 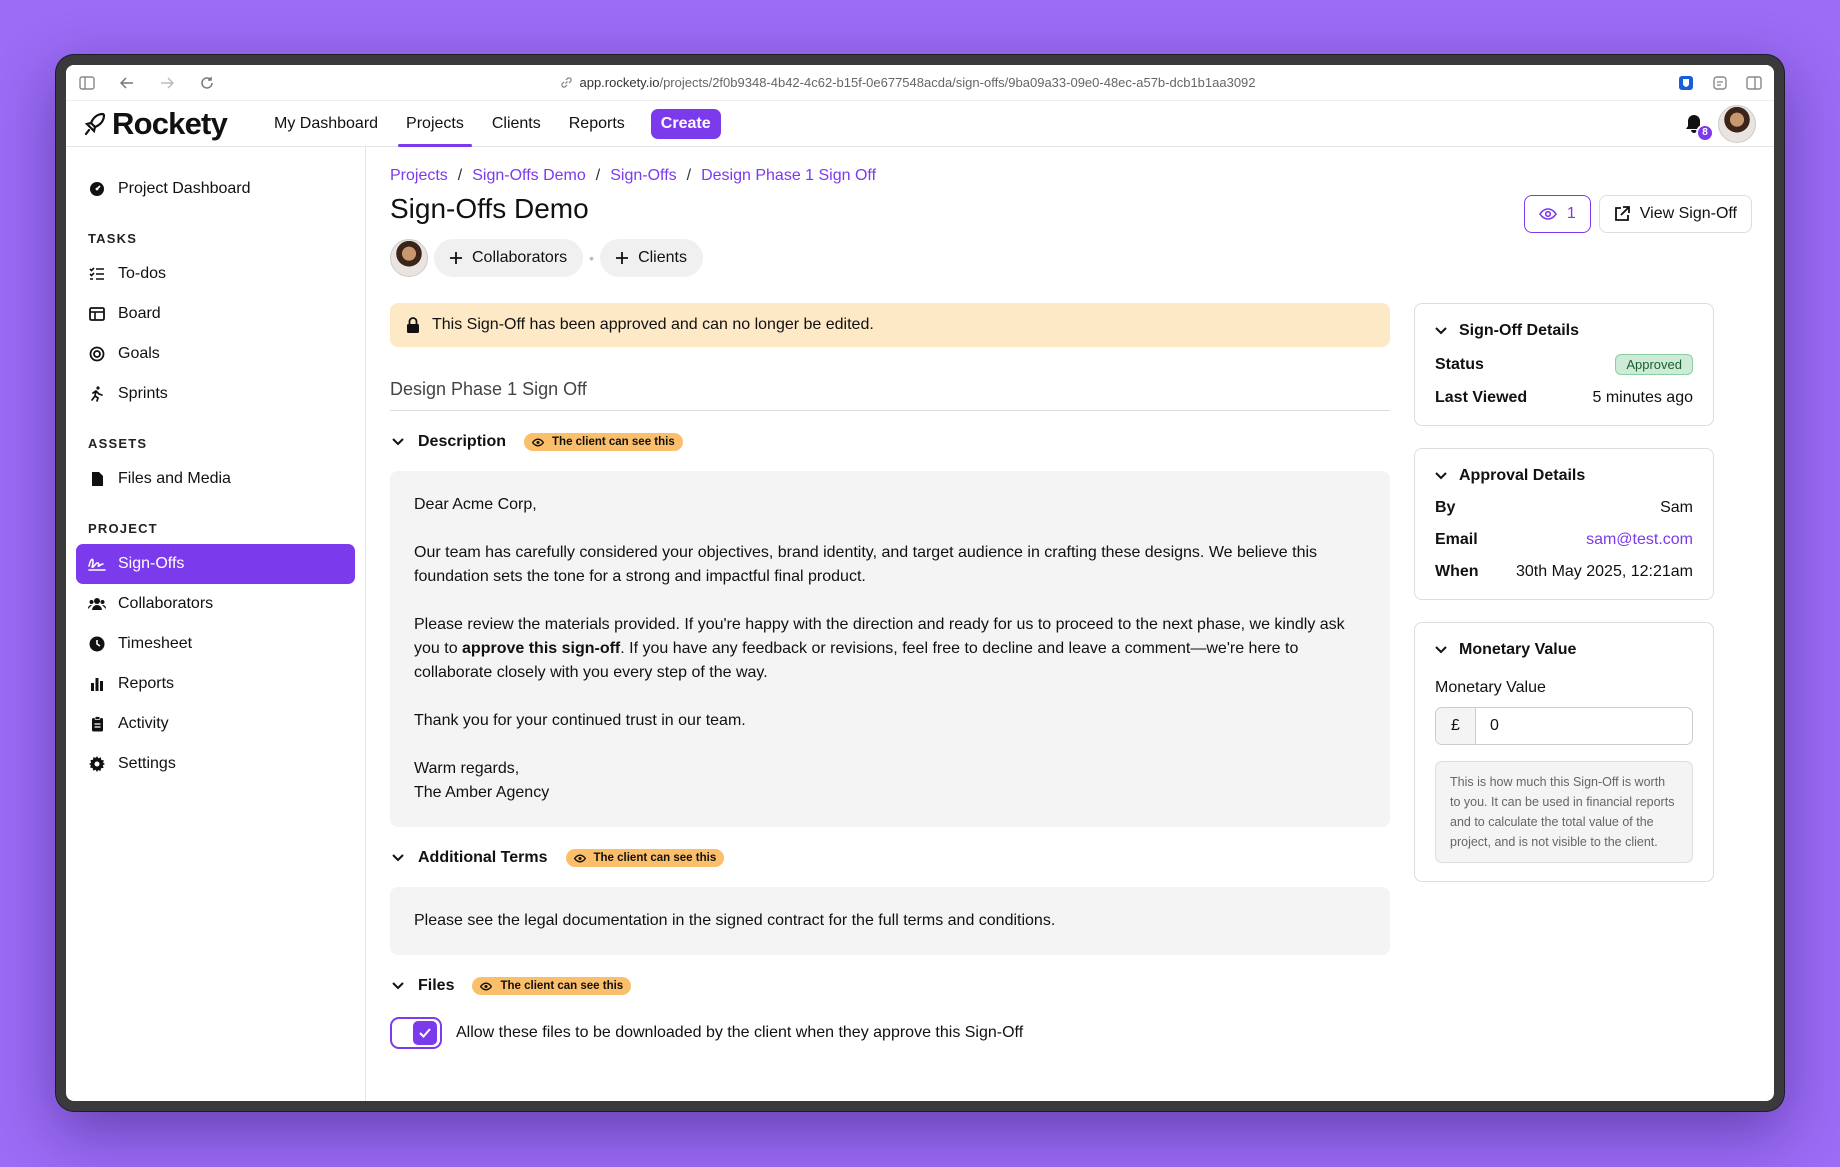 I want to click on rockety-logo: Rockety, so click(x=172, y=124).